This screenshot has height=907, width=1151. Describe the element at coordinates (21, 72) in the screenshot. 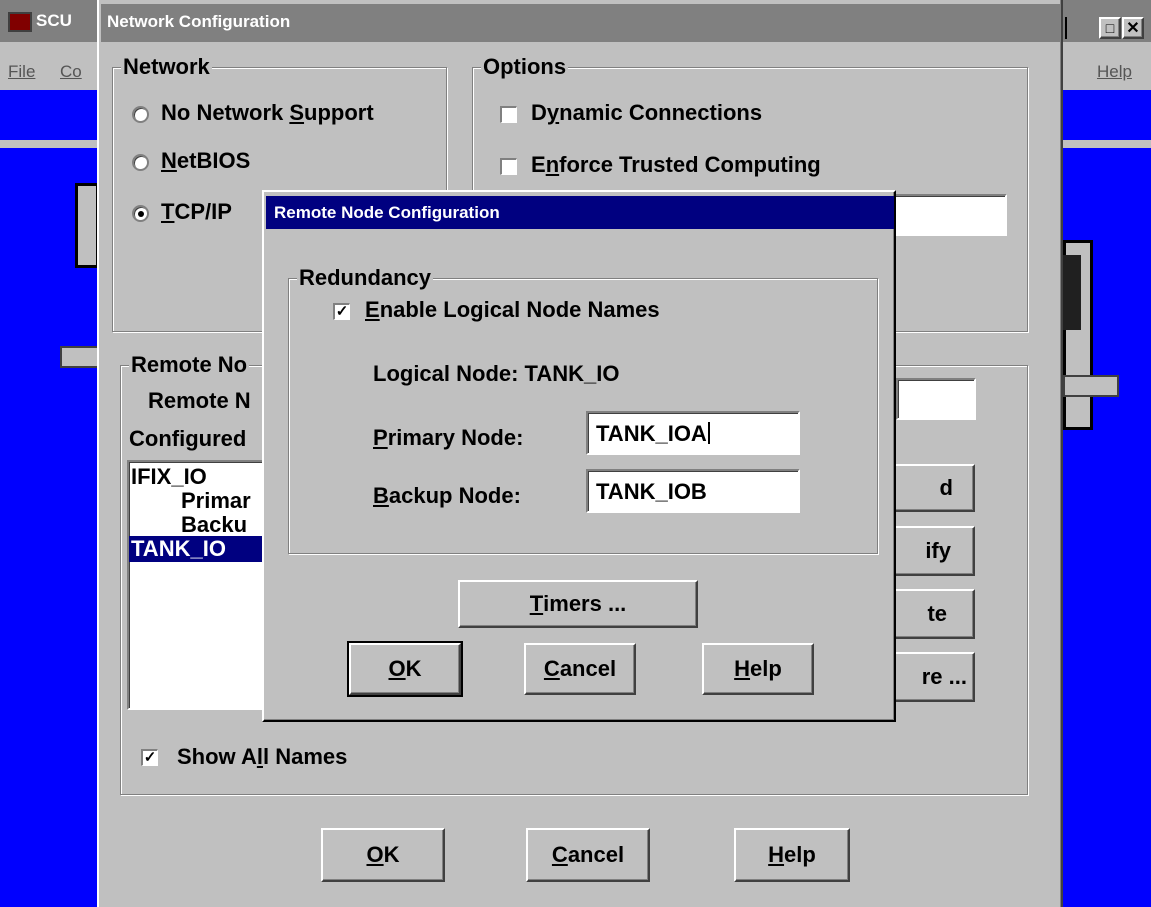

I see `menu-file: File` at that location.